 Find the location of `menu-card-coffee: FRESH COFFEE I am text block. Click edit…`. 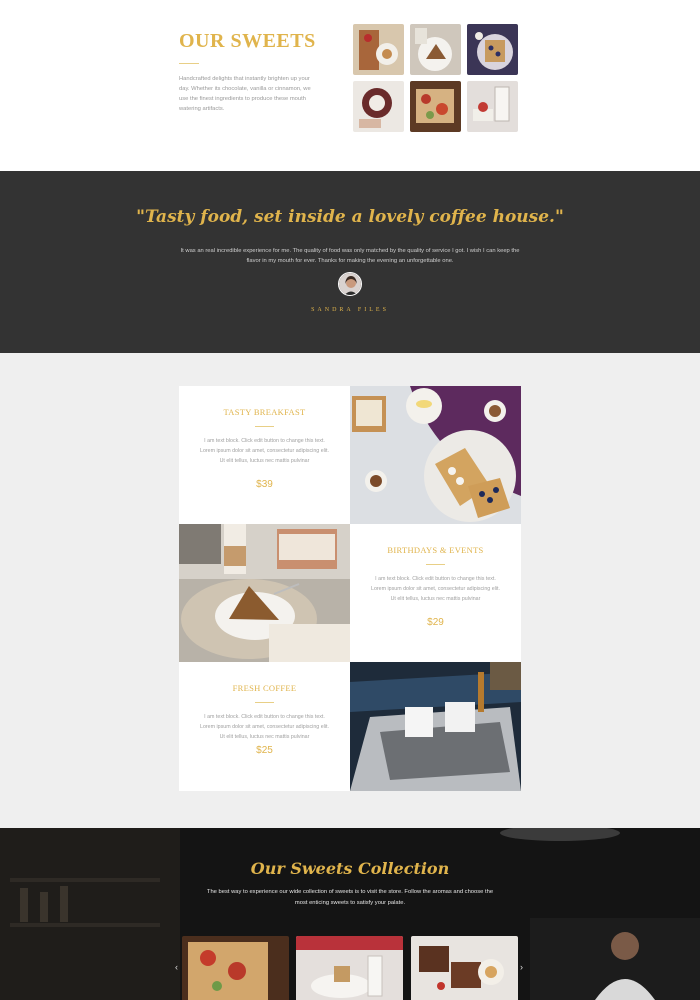

menu-card-coffee: FRESH COFFEE I am text block. Click edit… is located at coordinates (264, 726).